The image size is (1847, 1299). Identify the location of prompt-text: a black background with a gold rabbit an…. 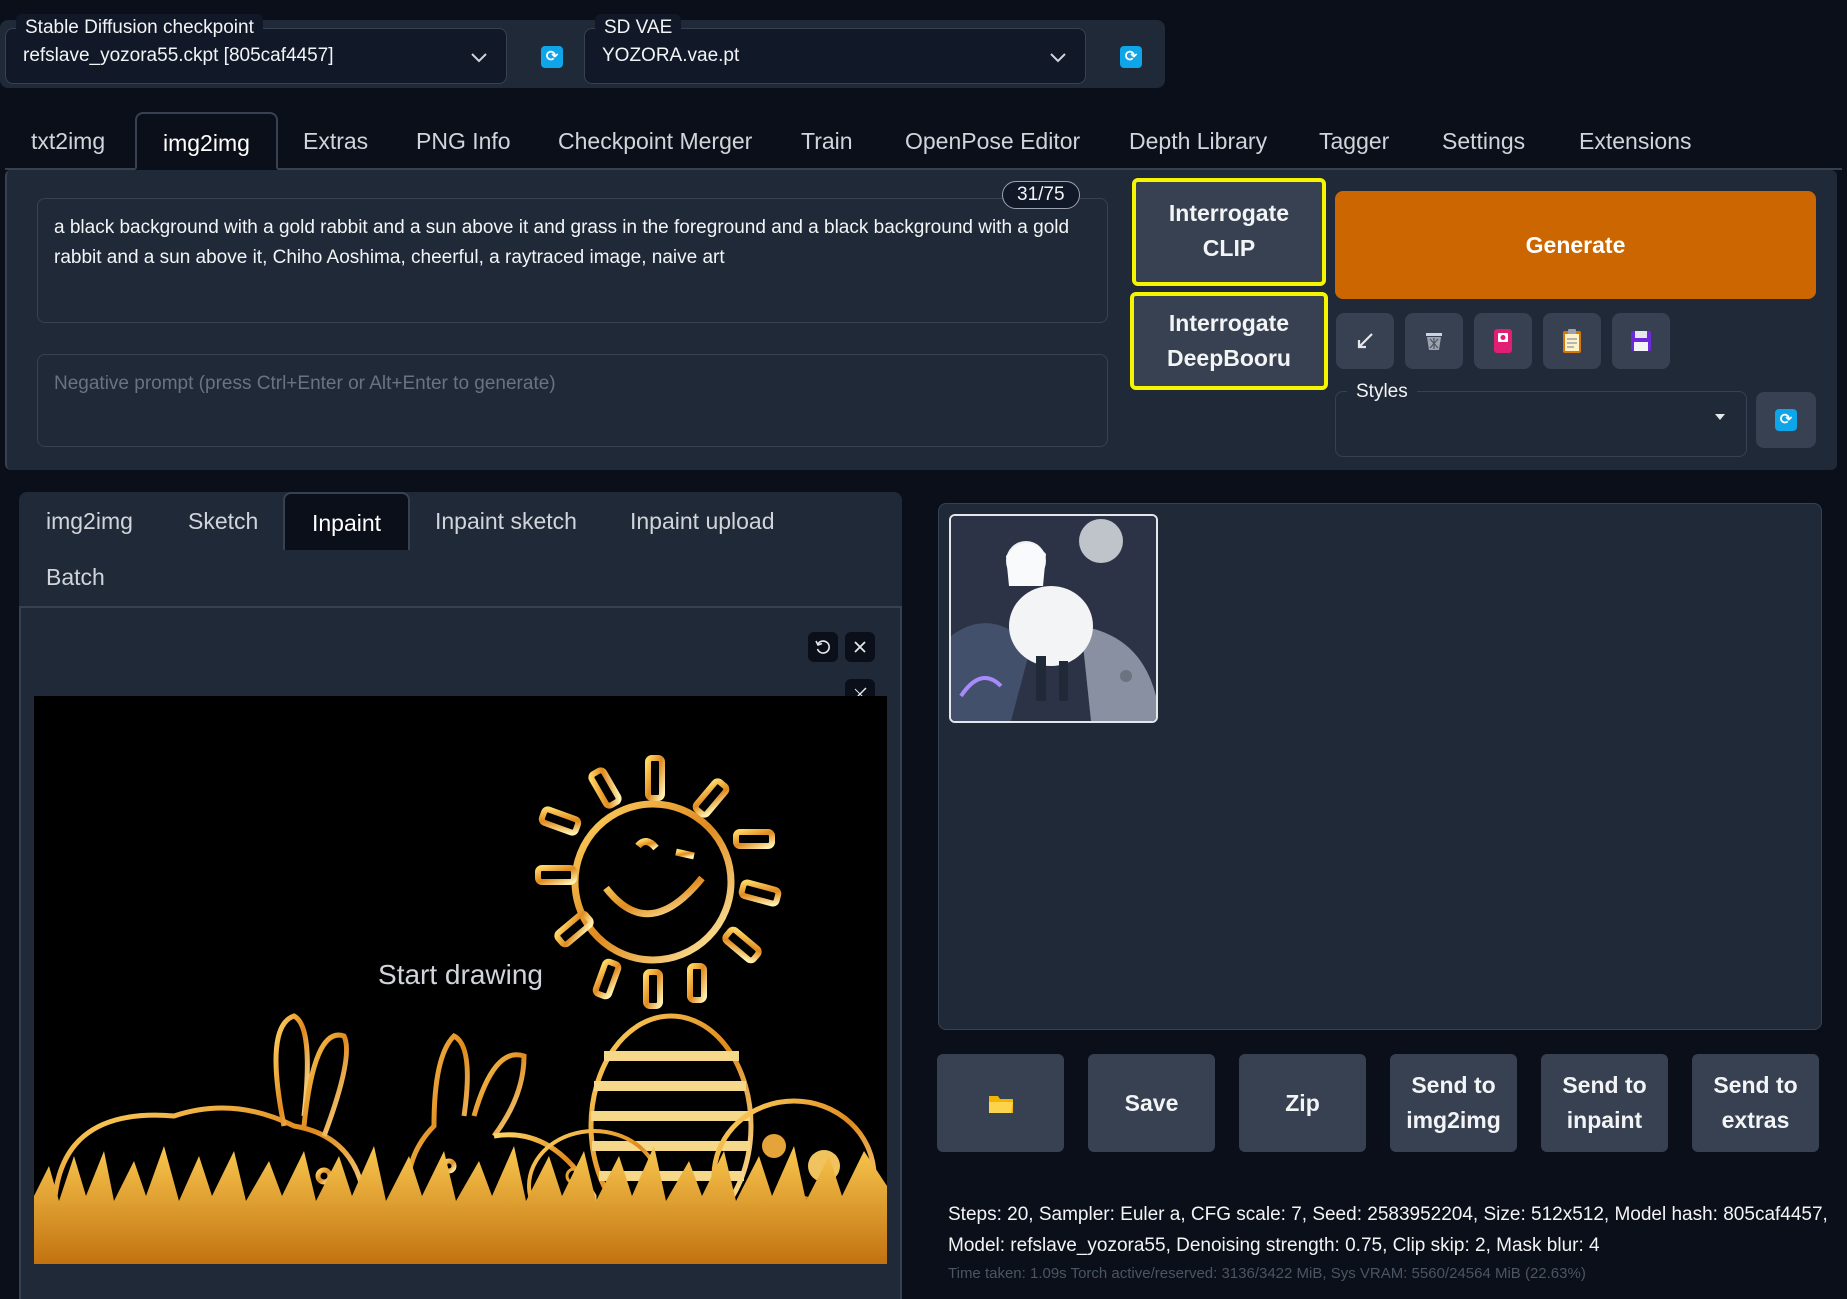
(562, 242).